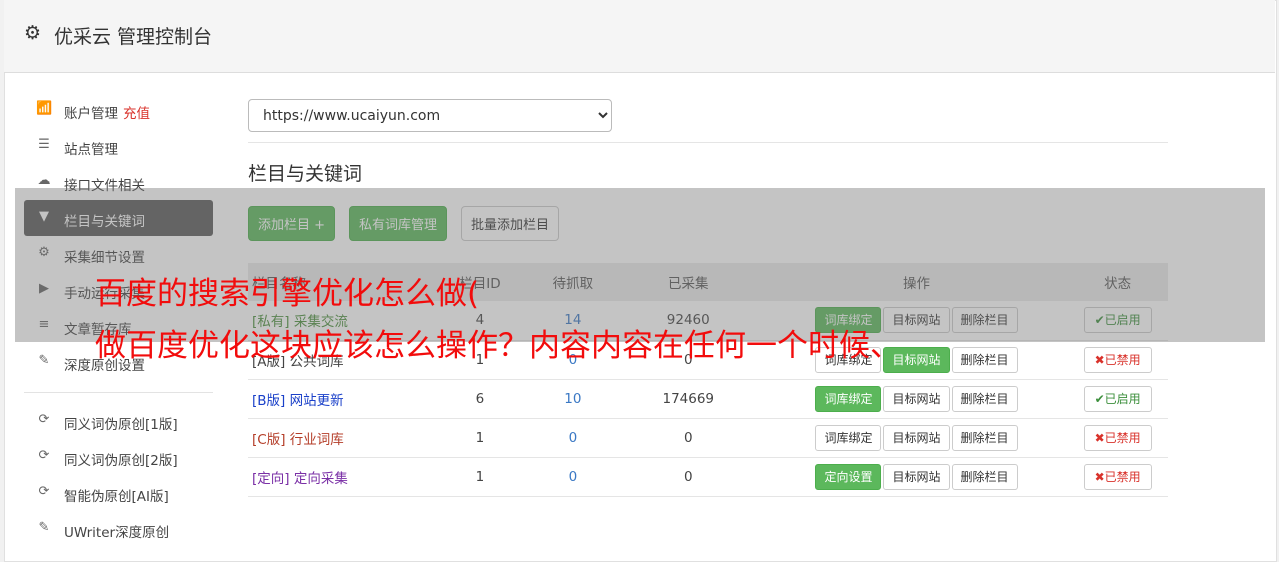 This screenshot has width=1279, height=562. What do you see at coordinates (336, 476) in the screenshot?
I see `column-name: [定向] 定向采集` at bounding box center [336, 476].